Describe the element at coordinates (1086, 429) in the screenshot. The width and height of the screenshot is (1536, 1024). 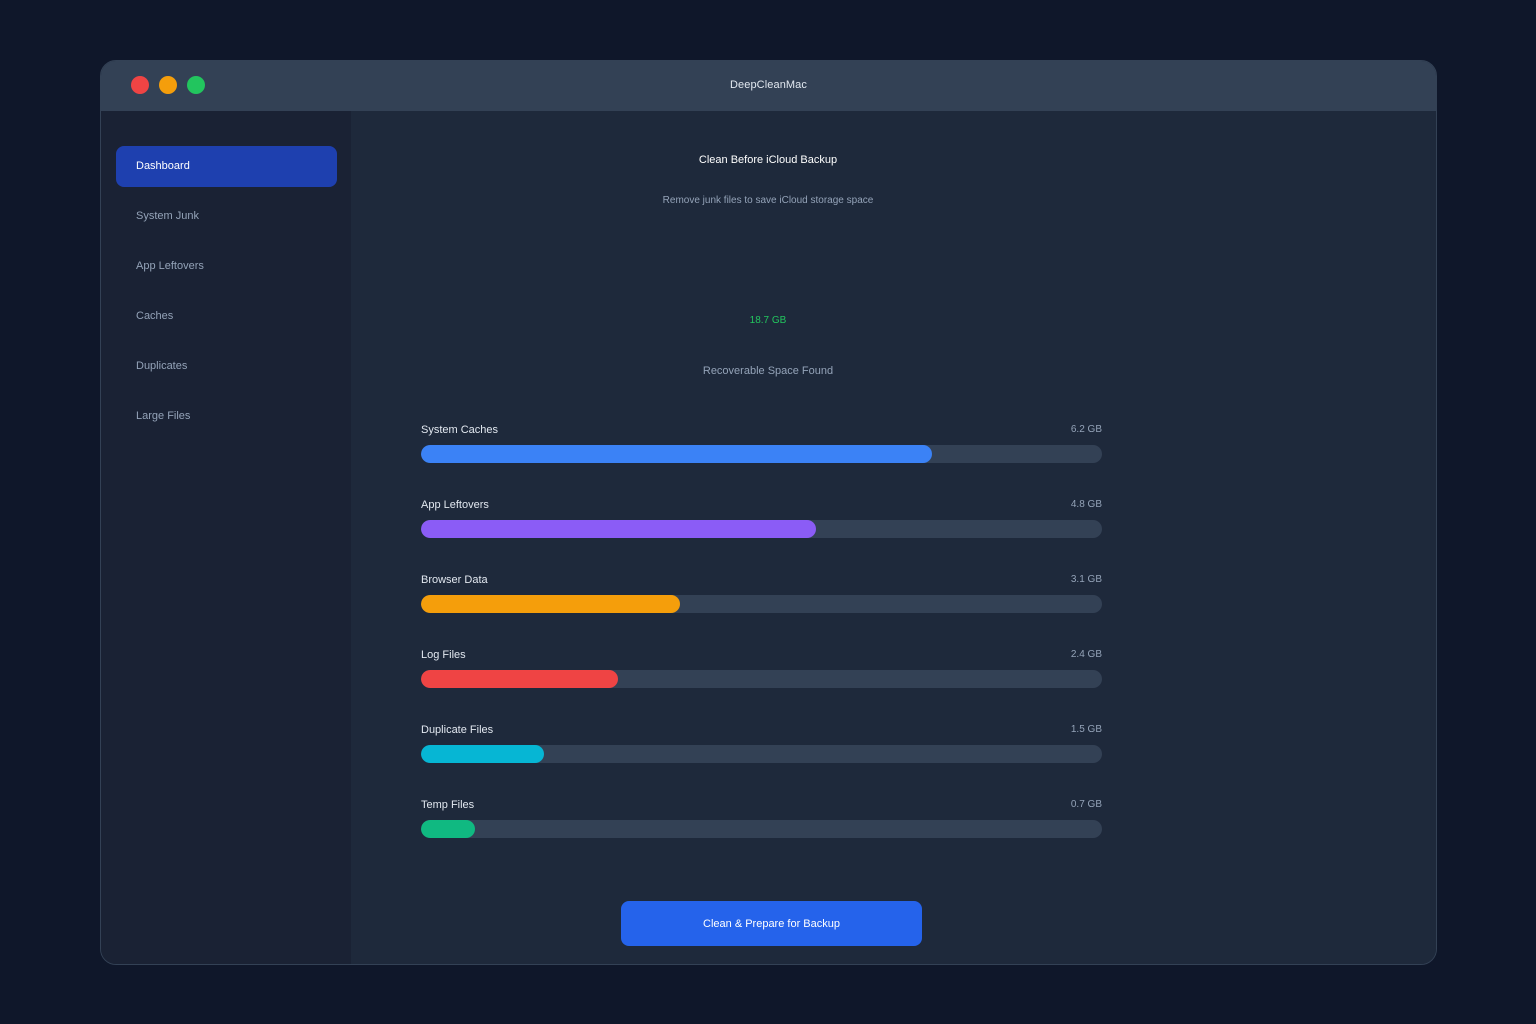
I see `category-size: 6.2 GB` at that location.